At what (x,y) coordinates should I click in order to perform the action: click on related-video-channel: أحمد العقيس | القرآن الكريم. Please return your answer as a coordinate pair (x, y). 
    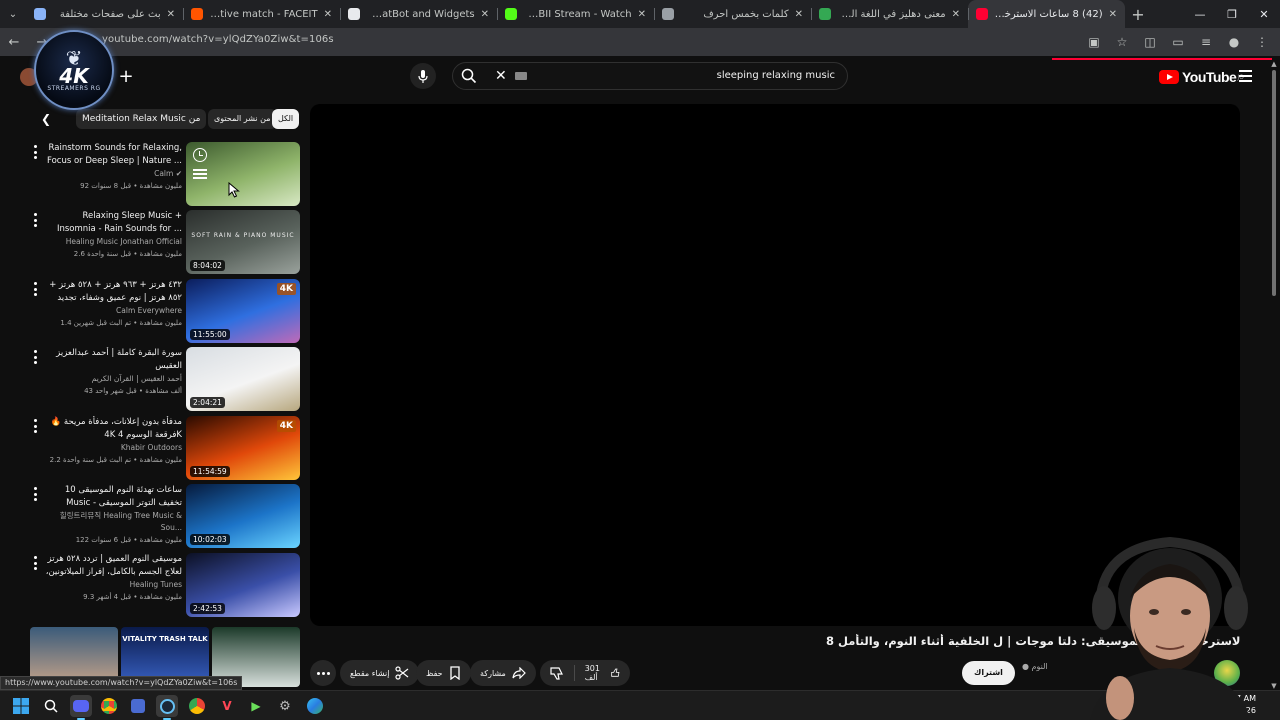
    Looking at the image, I should click on (113, 379).